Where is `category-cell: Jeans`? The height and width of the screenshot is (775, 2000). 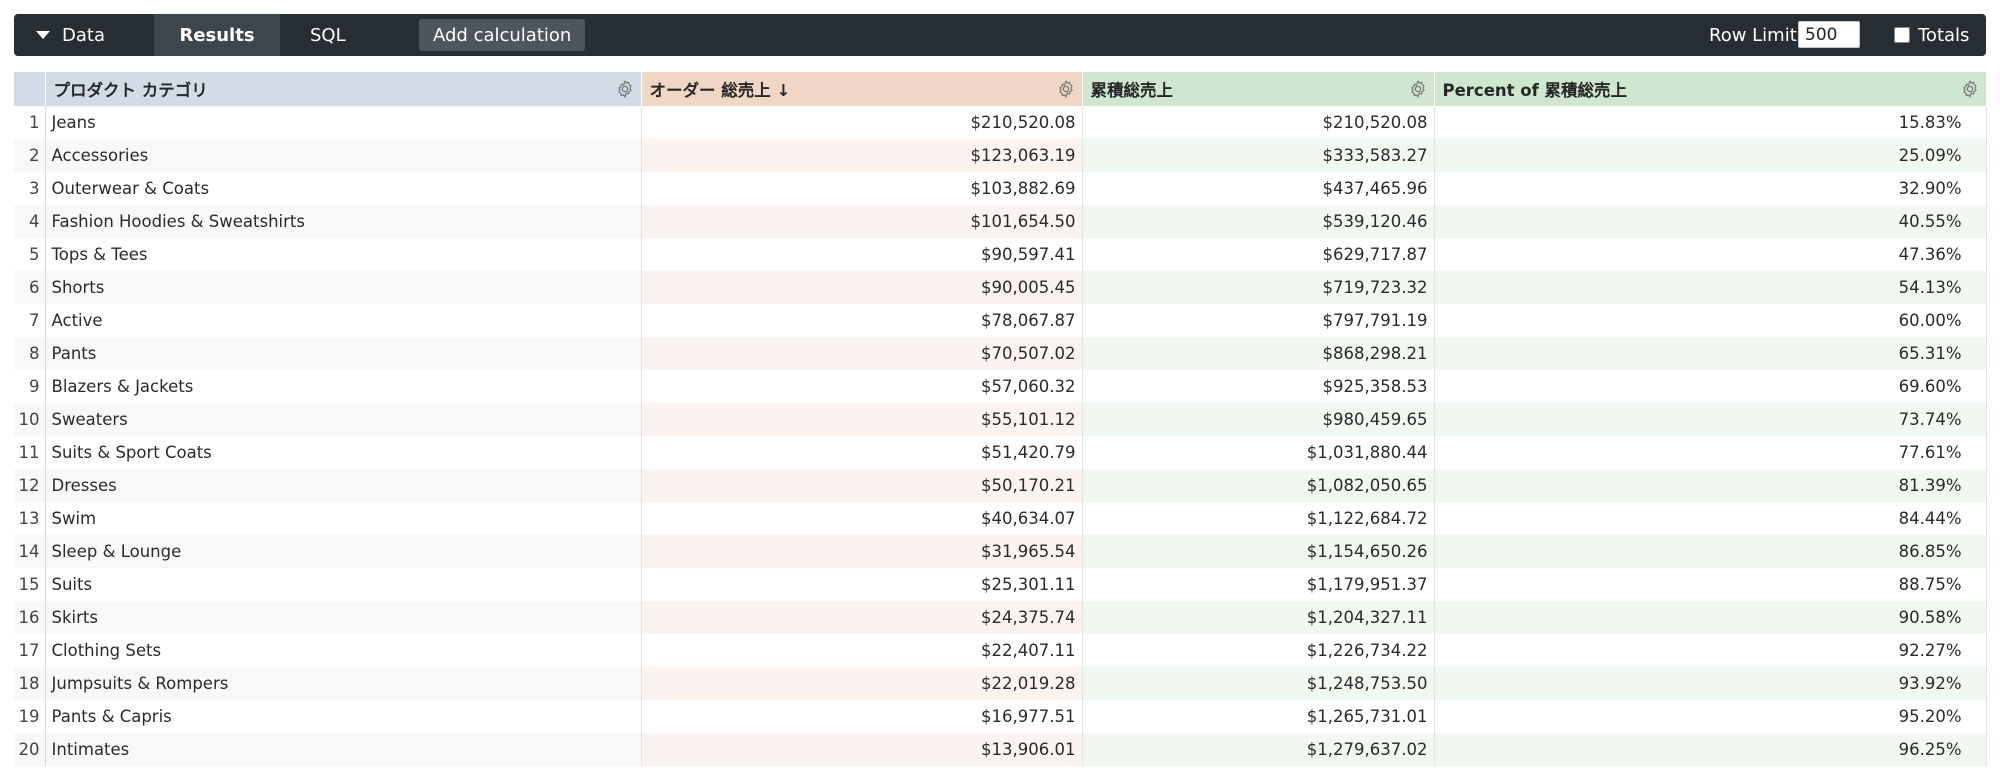
category-cell: Jeans is located at coordinates (343, 122).